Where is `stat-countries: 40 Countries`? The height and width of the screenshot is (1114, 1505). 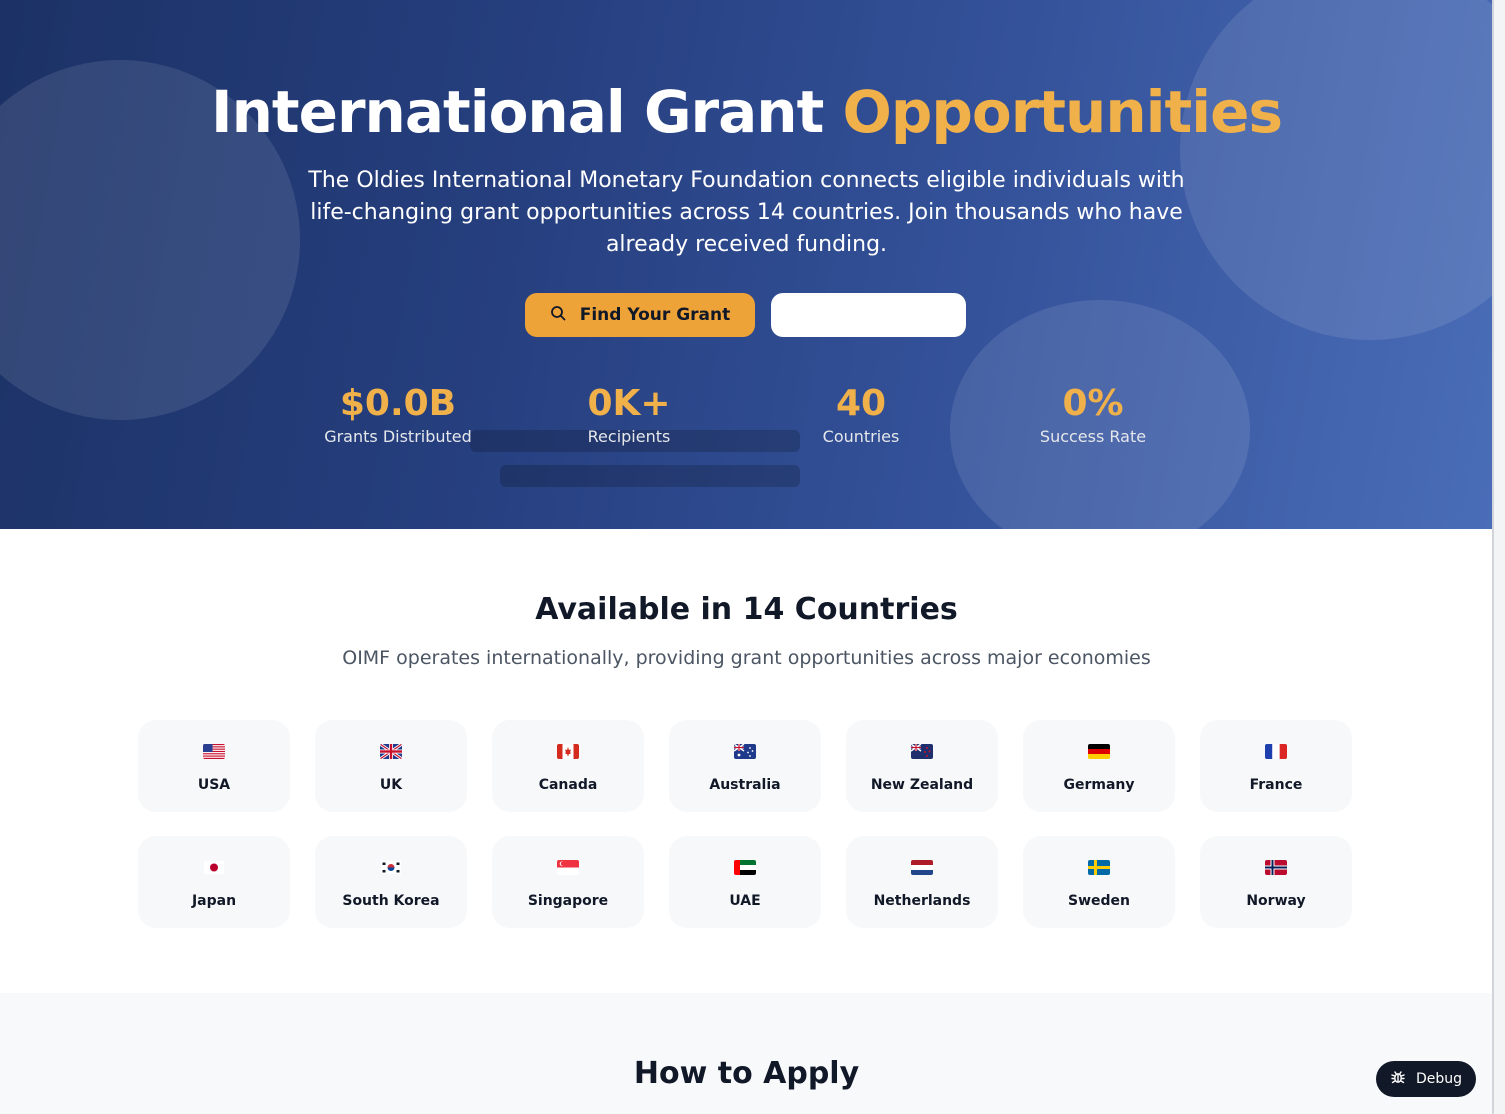
stat-countries: 40 Countries is located at coordinates (861, 415).